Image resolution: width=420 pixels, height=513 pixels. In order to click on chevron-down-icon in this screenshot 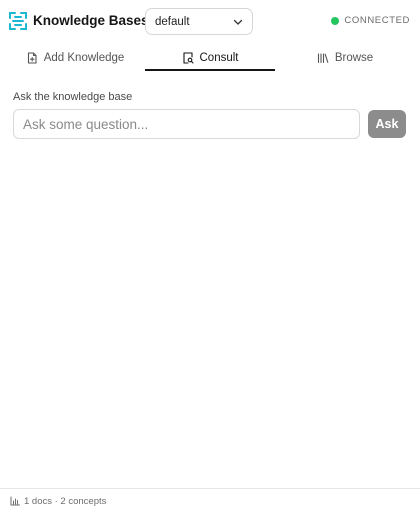, I will do `click(238, 22)`.